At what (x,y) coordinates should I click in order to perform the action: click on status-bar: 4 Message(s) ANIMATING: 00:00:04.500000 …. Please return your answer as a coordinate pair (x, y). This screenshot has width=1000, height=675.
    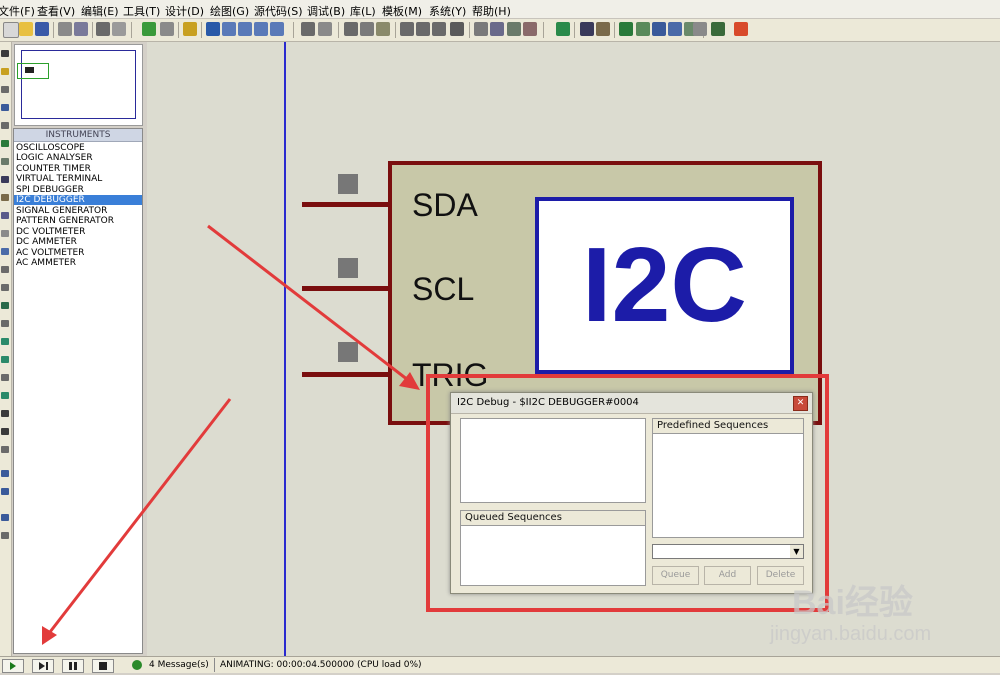
    Looking at the image, I should click on (500, 664).